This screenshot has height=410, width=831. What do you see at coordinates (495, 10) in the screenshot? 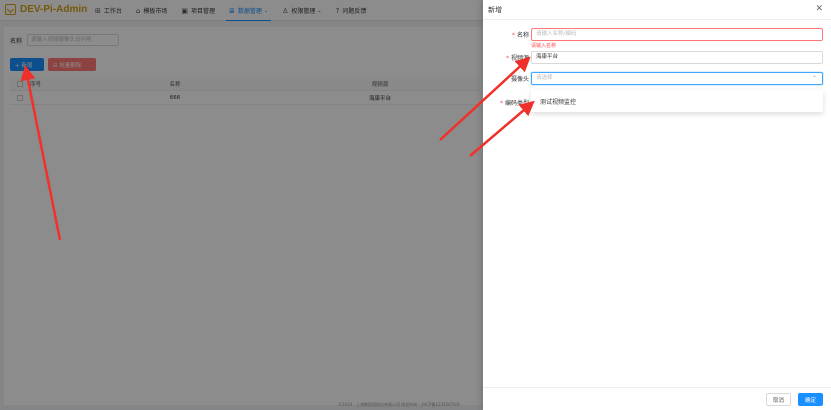
I see `drawer-title: 新增` at bounding box center [495, 10].